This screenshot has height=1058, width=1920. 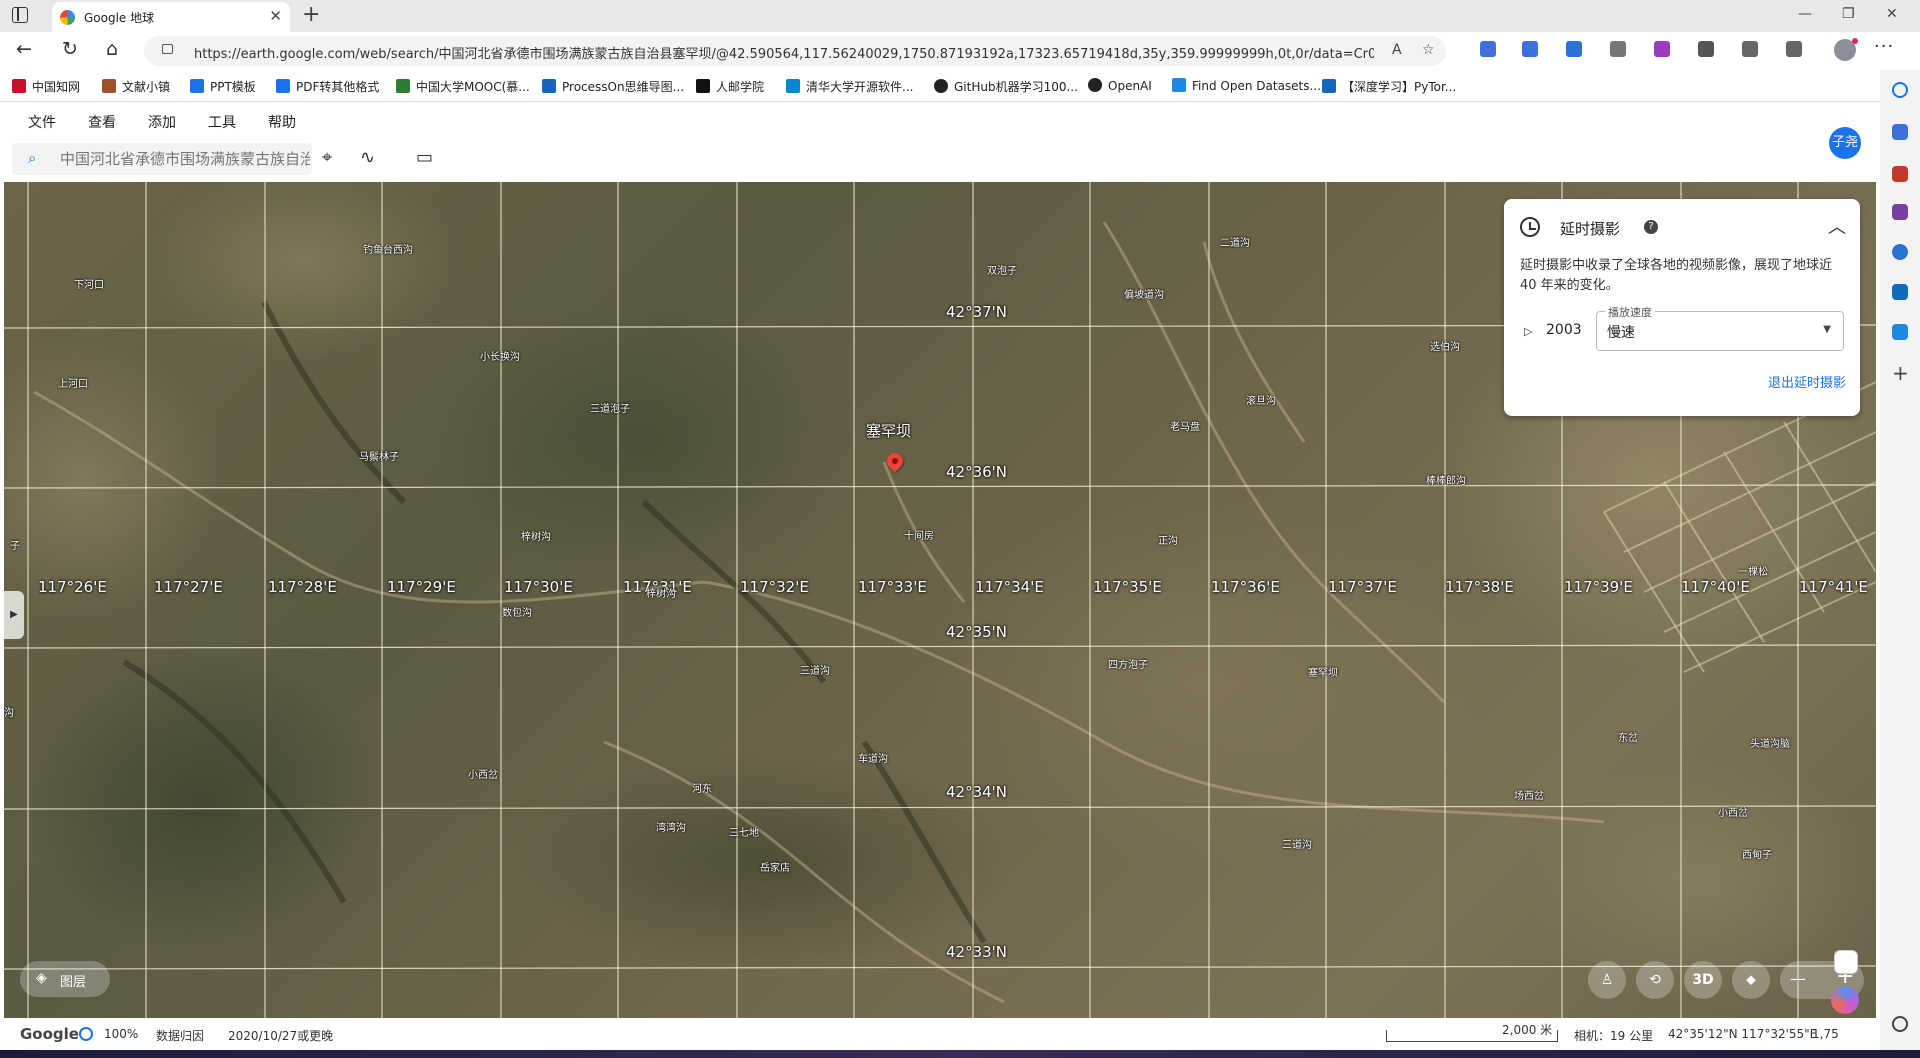 I want to click on bookmark-item: 中国知网, so click(x=46, y=86).